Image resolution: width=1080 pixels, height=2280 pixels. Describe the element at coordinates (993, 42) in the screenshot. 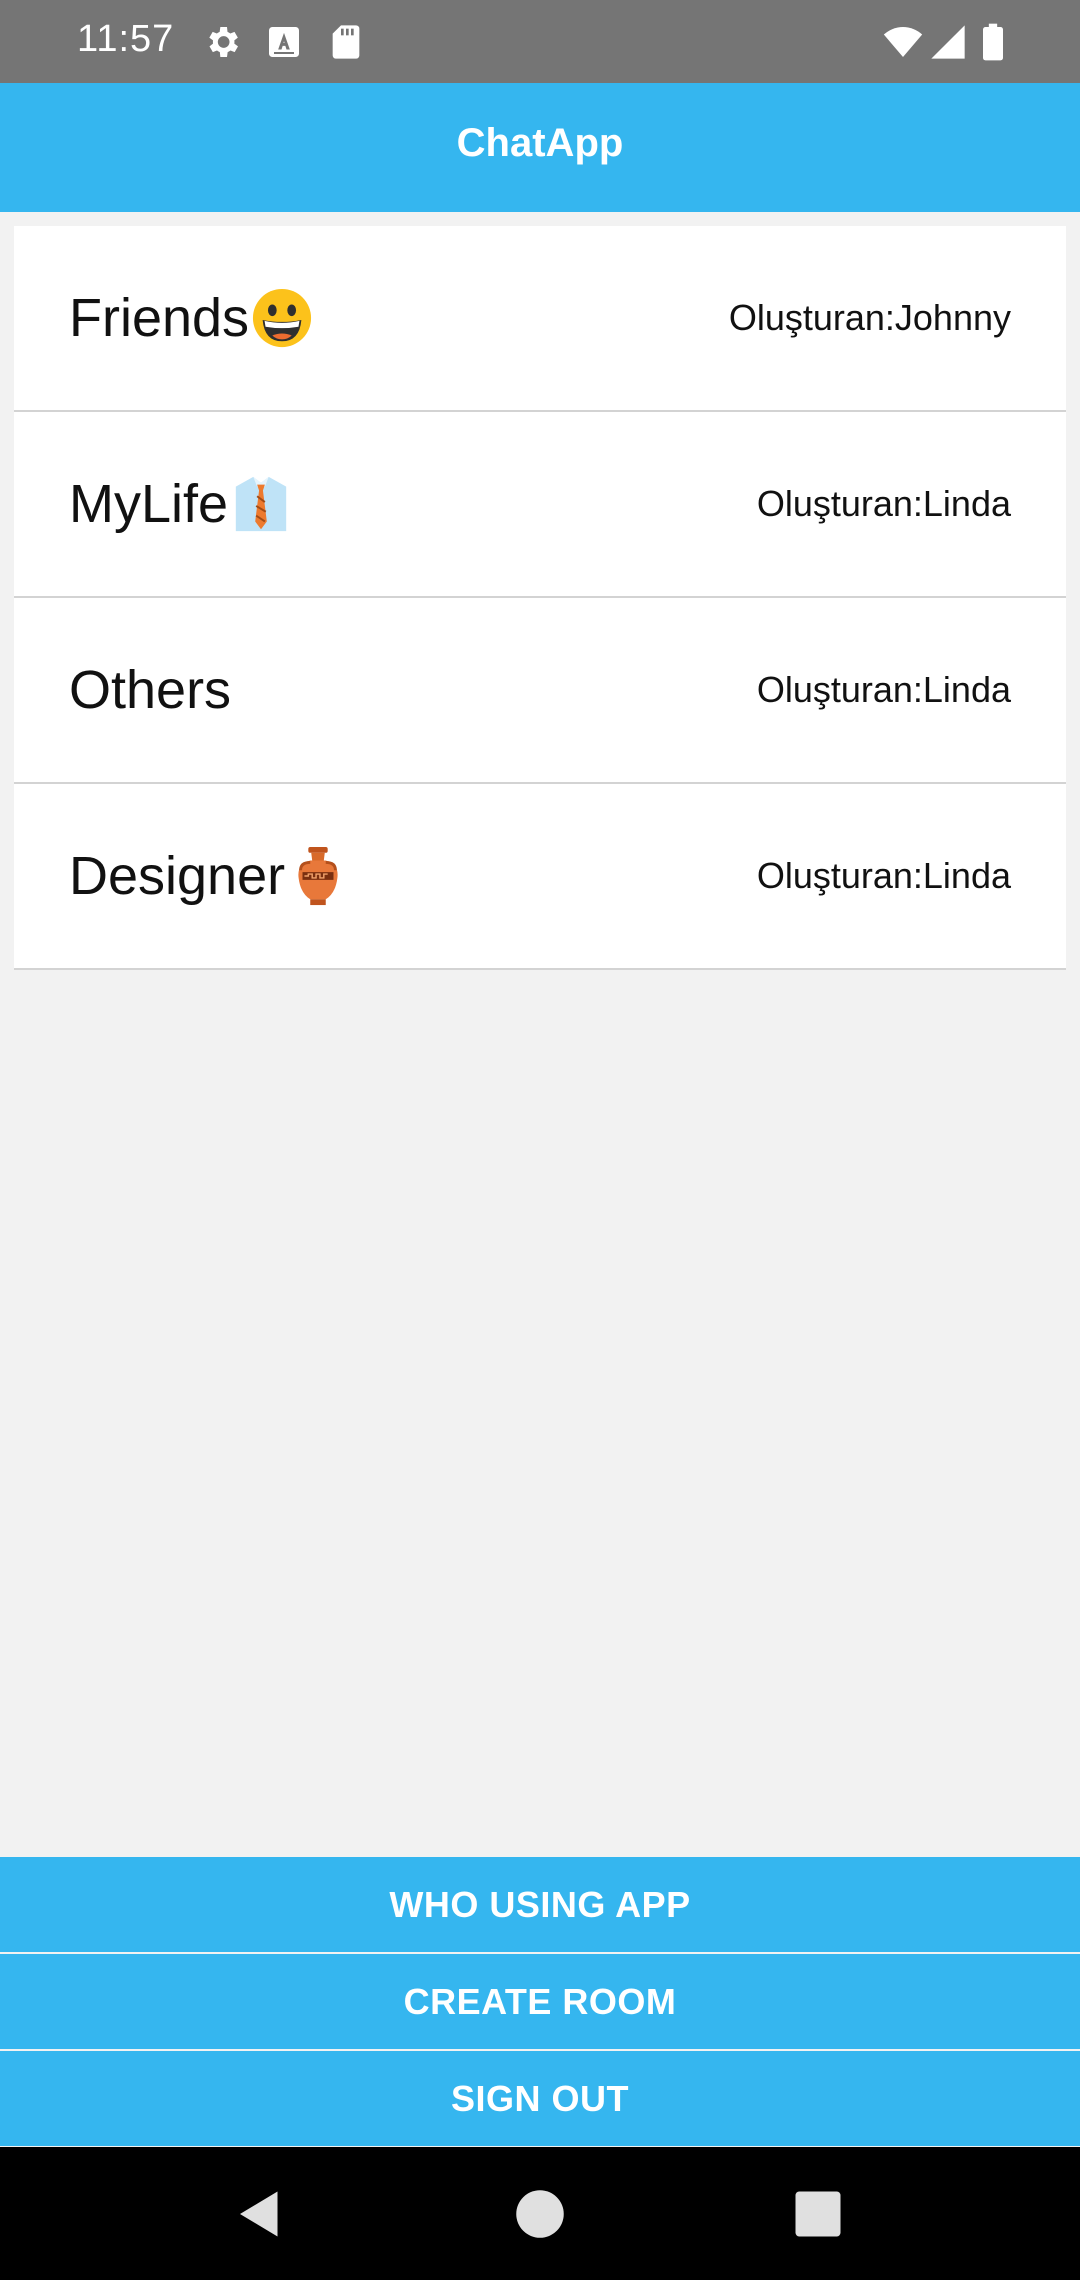

I see `battery-icon` at that location.